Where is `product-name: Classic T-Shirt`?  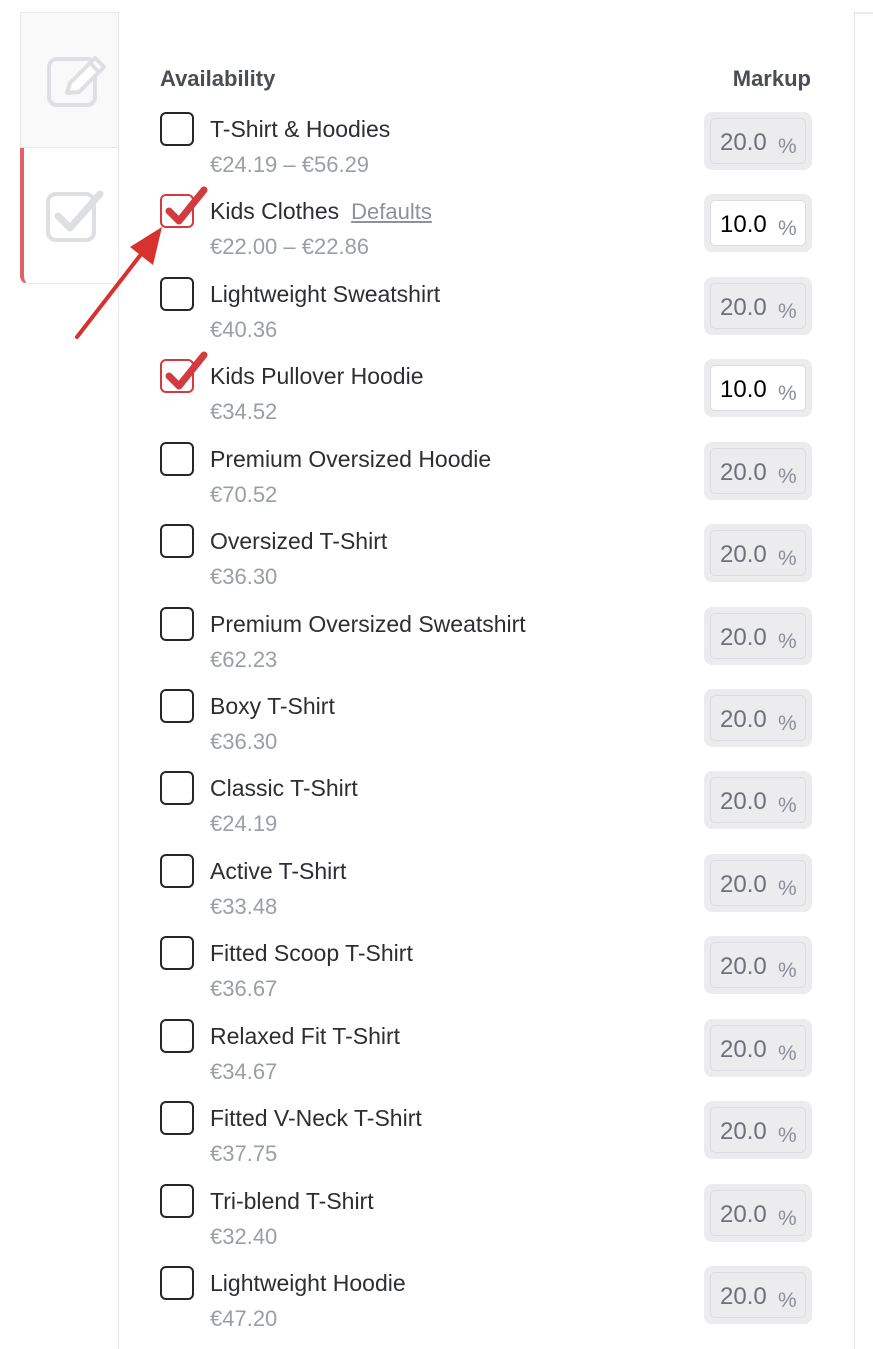
product-name: Classic T-Shirt is located at coordinates (284, 788).